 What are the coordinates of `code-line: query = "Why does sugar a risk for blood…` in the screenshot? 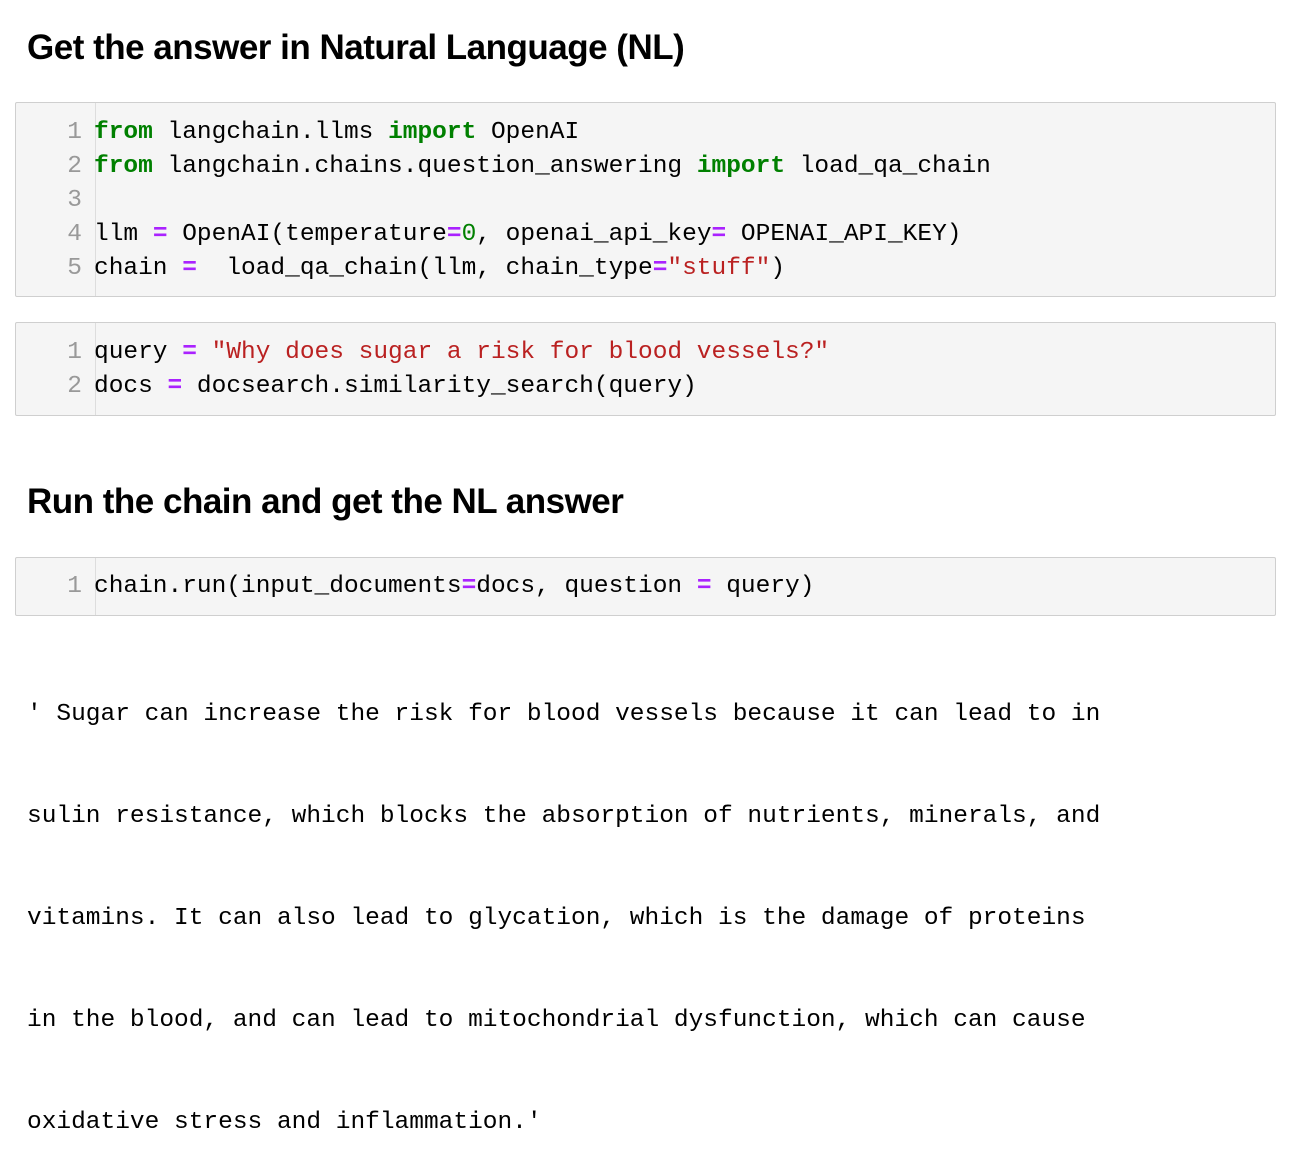 It's located at (462, 352).